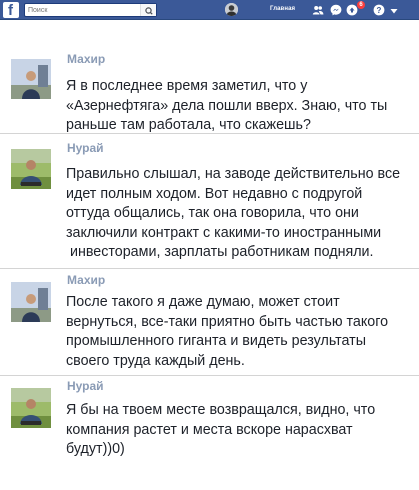  I want to click on search-icon, so click(149, 11).